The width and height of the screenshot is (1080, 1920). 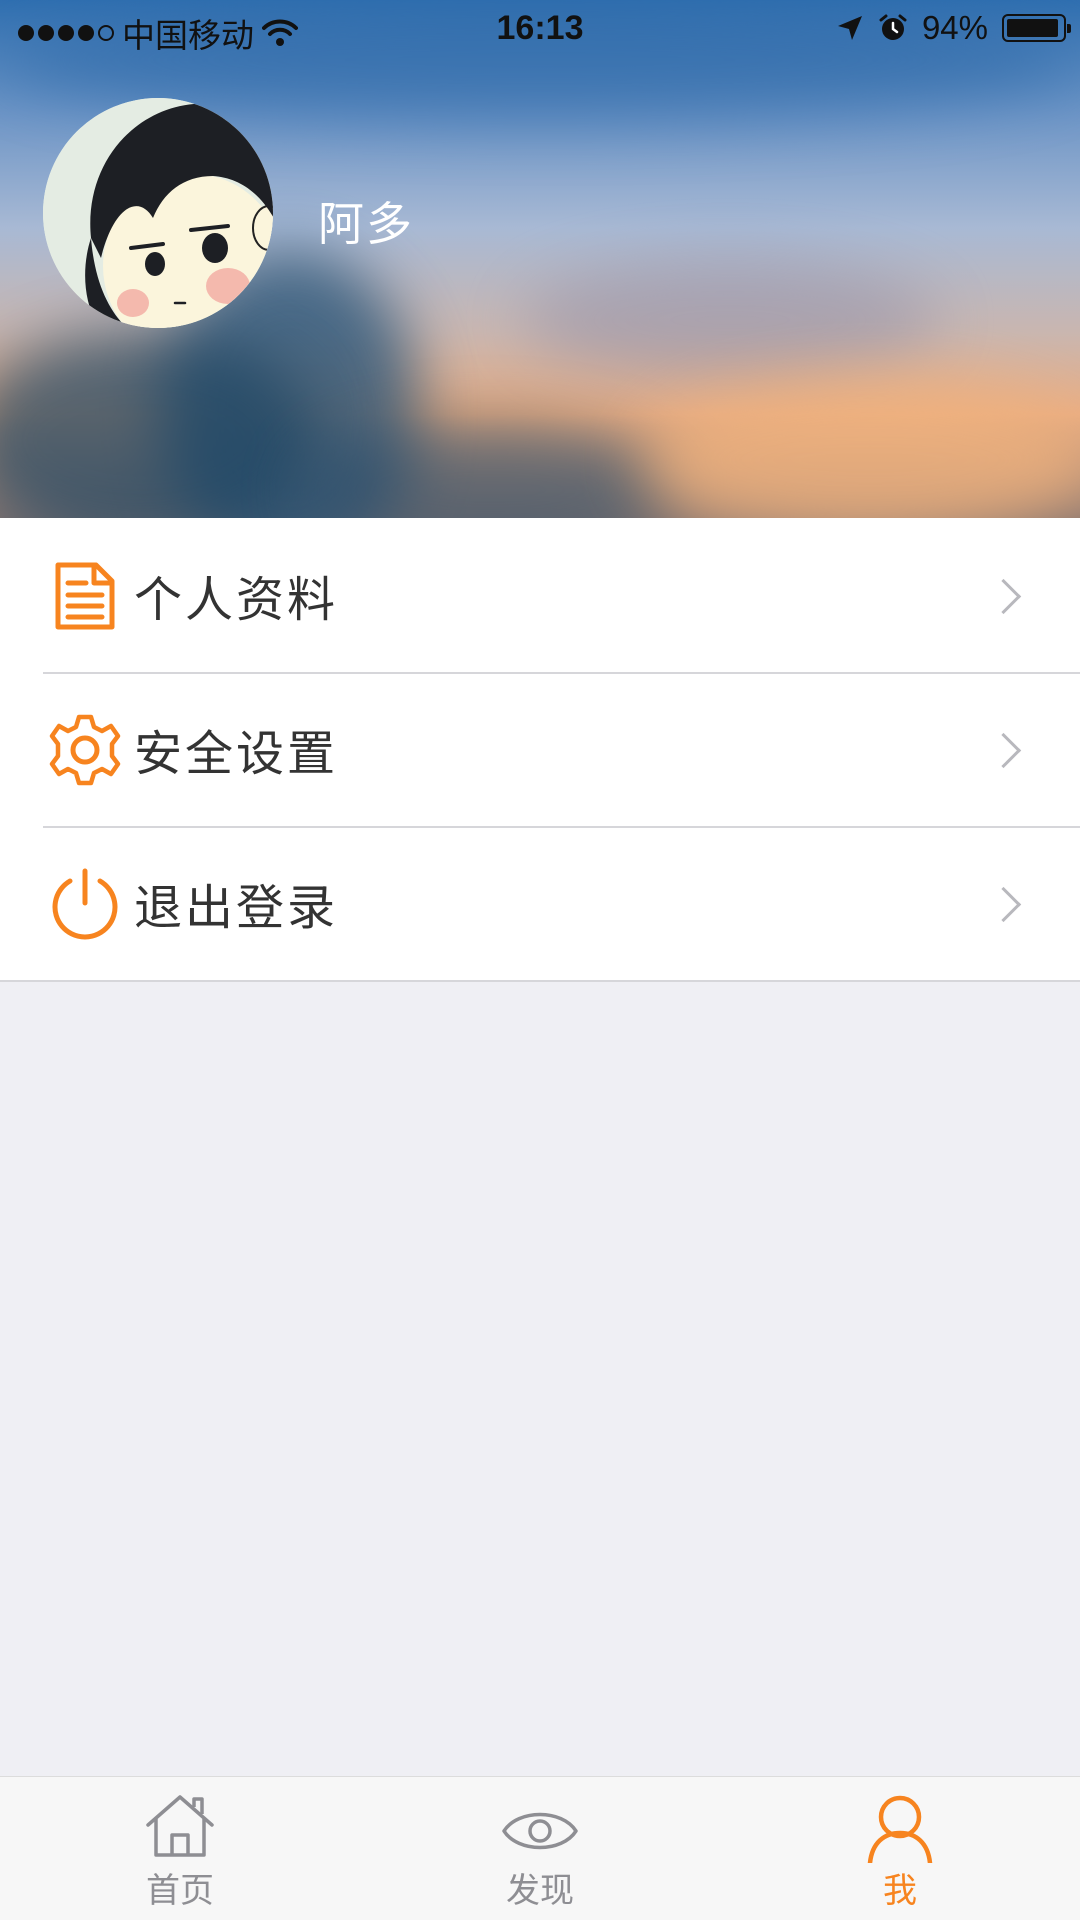 I want to click on battery-icon, so click(x=1036, y=28).